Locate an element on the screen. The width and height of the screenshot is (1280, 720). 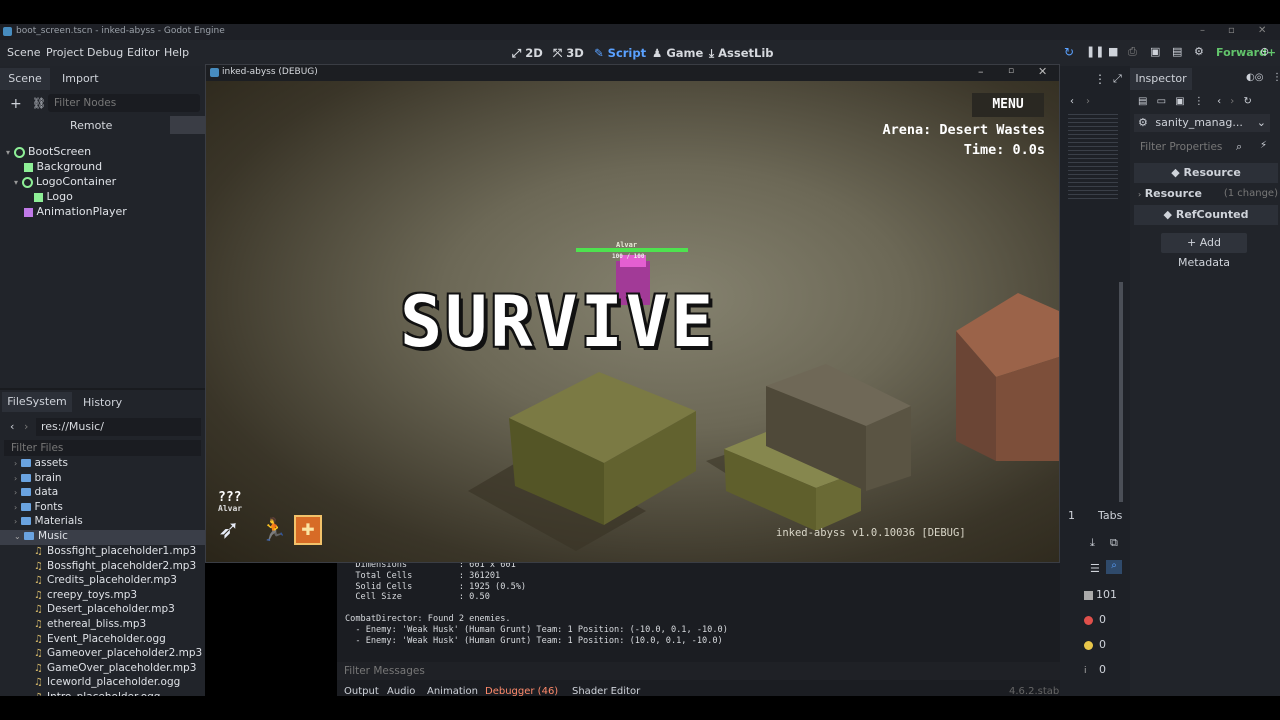
tabs-indent-select: Tabs is located at coordinates (1110, 515).